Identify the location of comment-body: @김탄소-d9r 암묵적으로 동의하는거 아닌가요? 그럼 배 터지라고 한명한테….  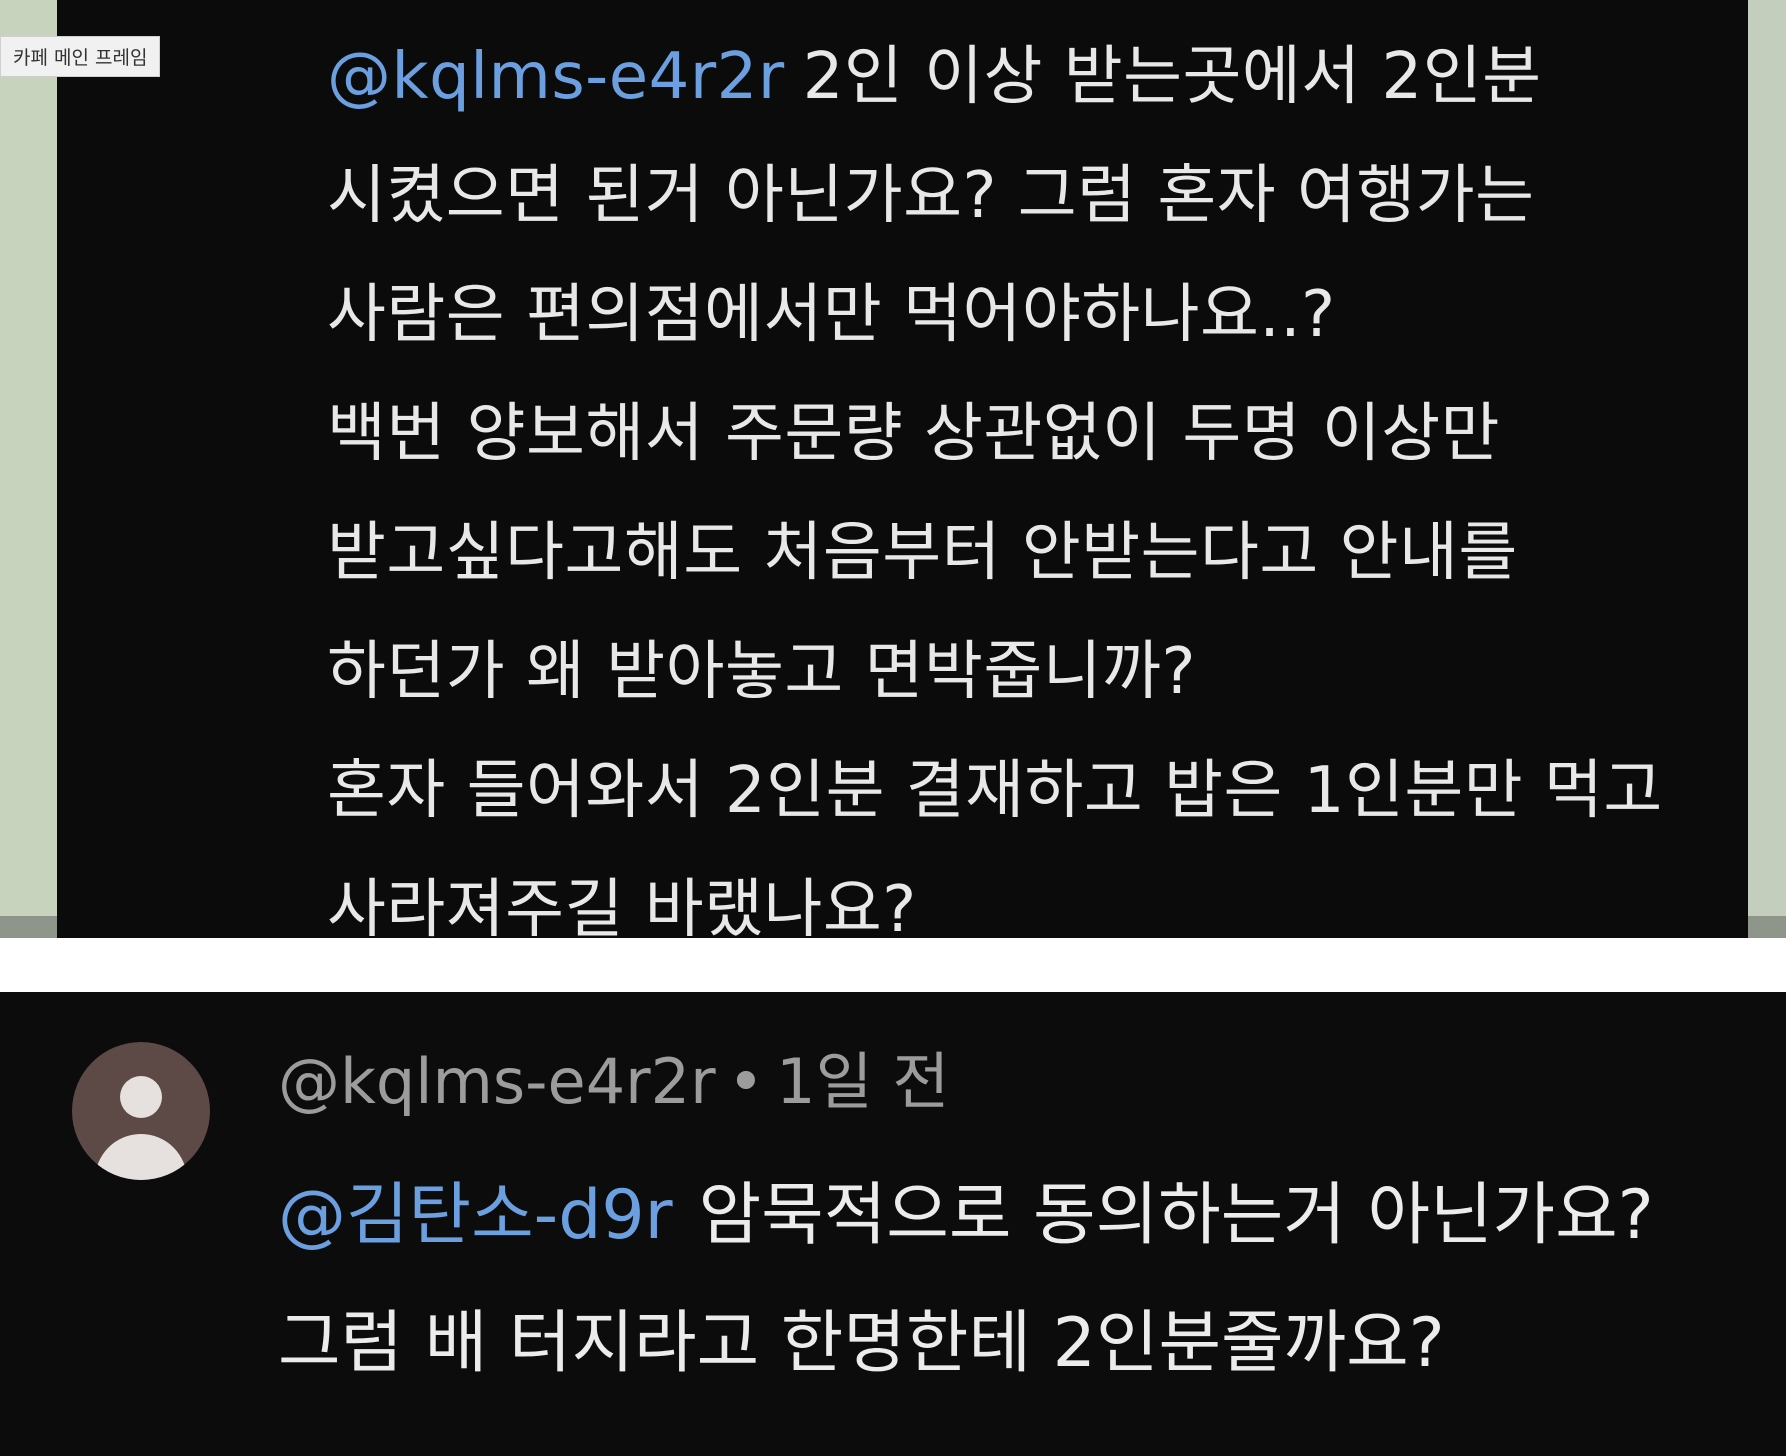
(1032, 1280).